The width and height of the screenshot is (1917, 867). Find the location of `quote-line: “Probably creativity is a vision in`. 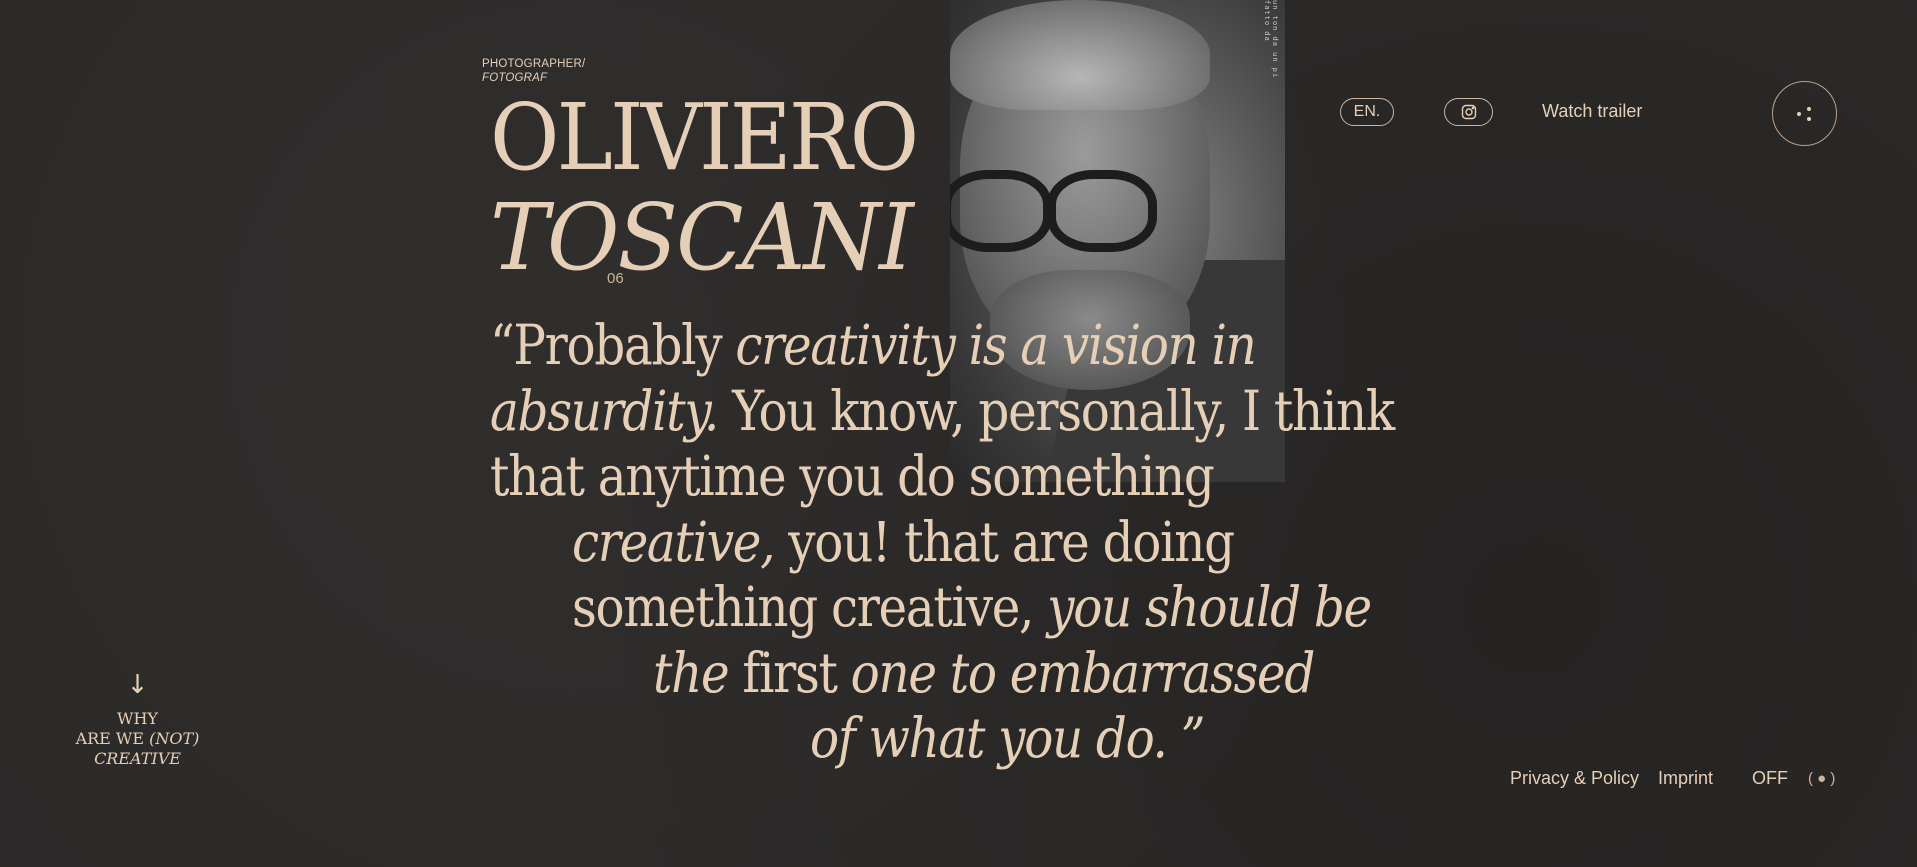

quote-line: “Probably creativity is a vision in is located at coordinates (873, 345).